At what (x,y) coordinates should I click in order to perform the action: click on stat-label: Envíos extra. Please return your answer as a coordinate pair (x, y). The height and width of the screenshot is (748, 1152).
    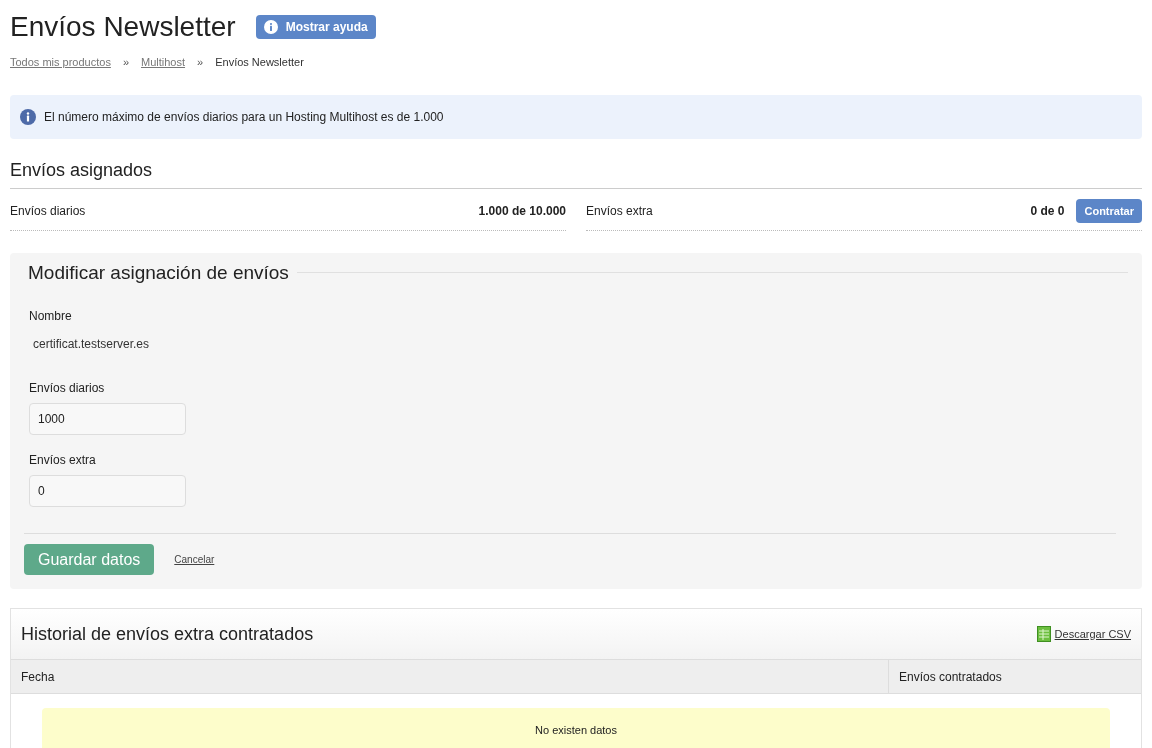
    Looking at the image, I should click on (619, 211).